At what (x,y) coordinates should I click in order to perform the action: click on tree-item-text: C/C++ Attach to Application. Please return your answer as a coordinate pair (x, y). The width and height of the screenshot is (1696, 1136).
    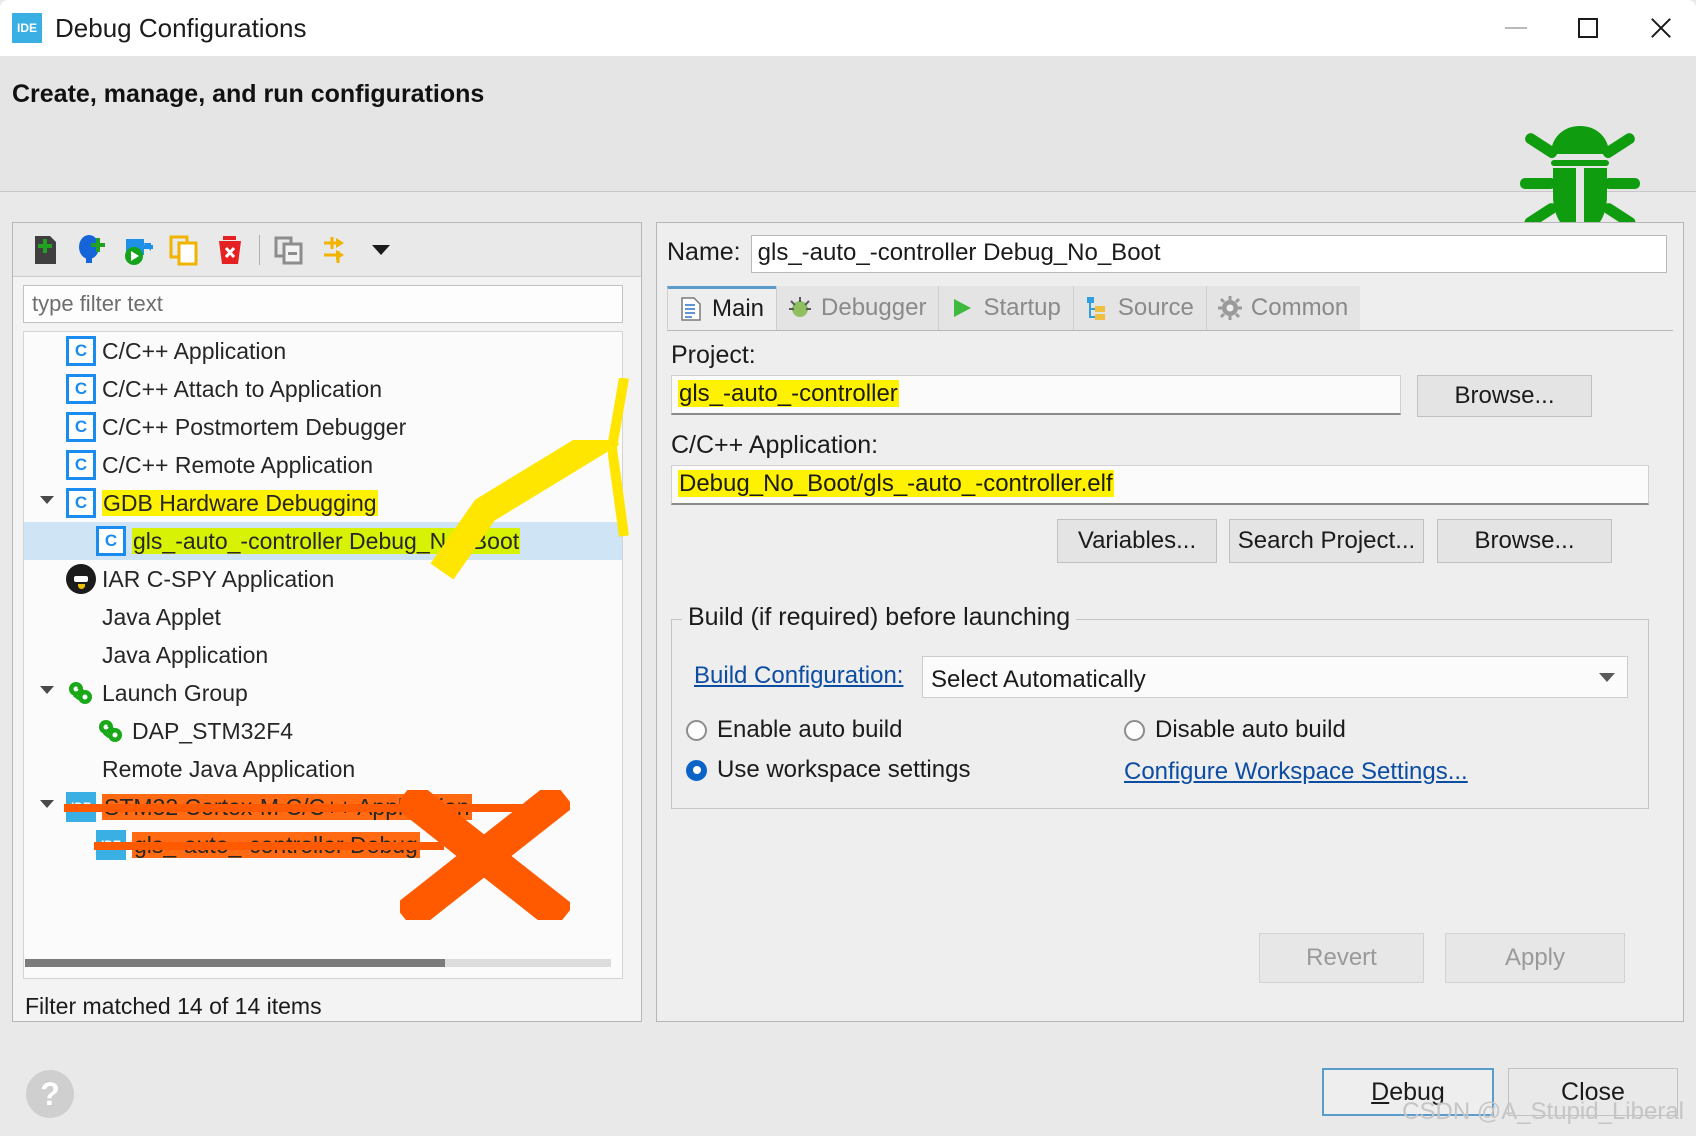
    Looking at the image, I should click on (242, 388).